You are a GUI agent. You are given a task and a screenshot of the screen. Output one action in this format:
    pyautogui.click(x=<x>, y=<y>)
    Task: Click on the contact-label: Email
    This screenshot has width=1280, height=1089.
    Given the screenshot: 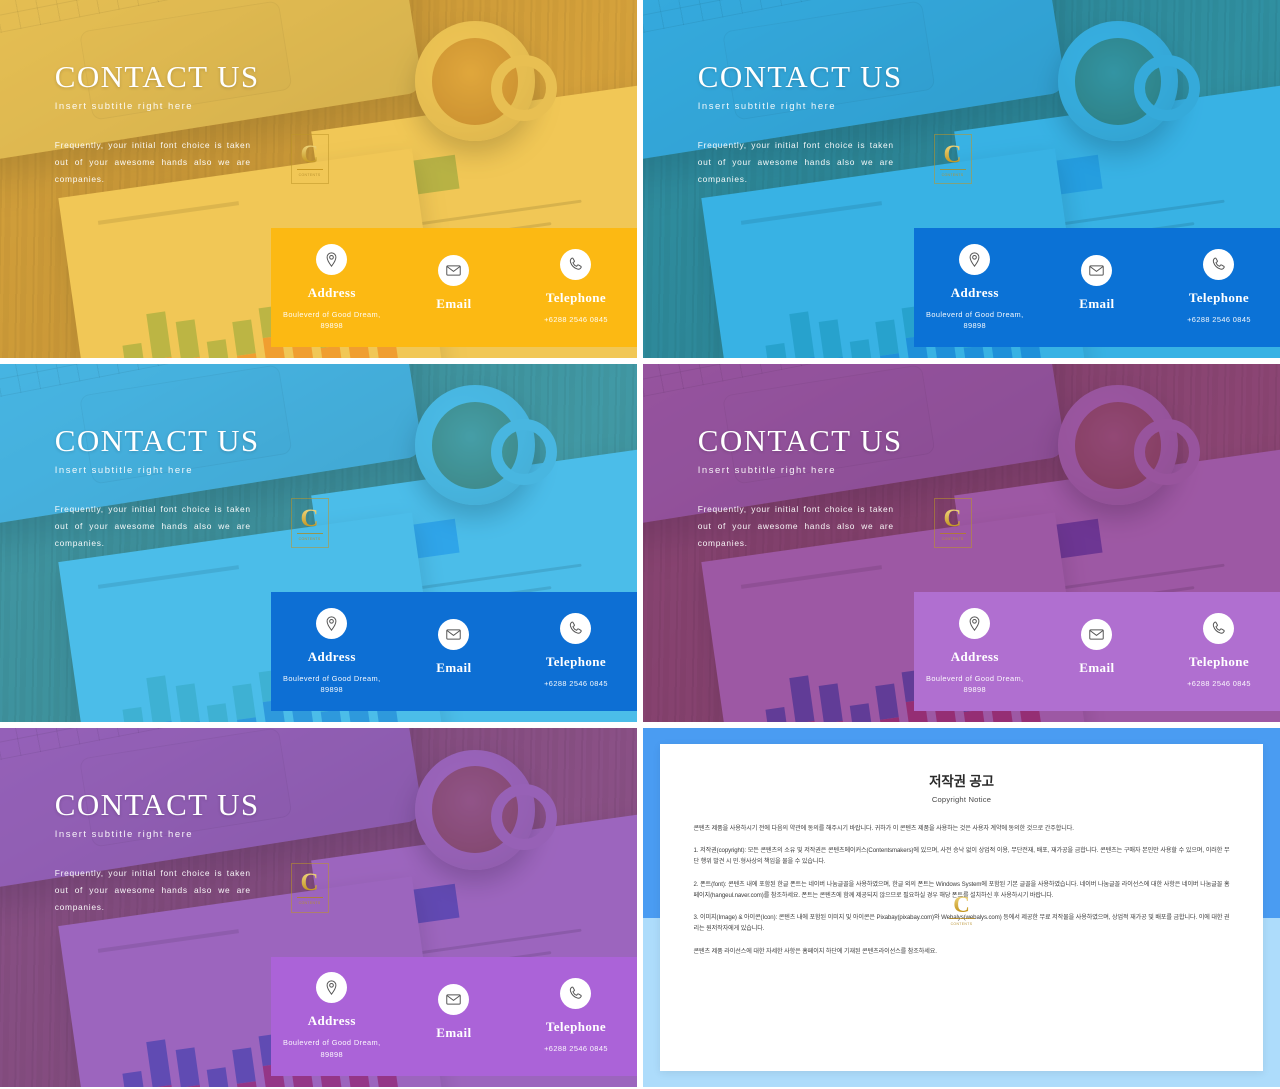 What is the action you would take?
    pyautogui.click(x=454, y=303)
    